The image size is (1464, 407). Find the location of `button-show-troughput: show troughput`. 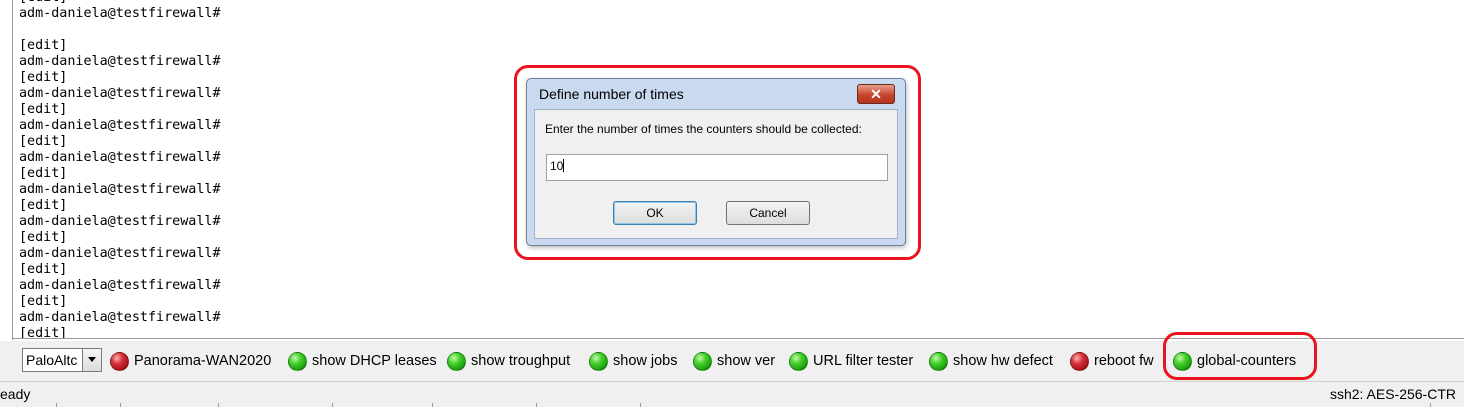

button-show-troughput: show troughput is located at coordinates (508, 361).